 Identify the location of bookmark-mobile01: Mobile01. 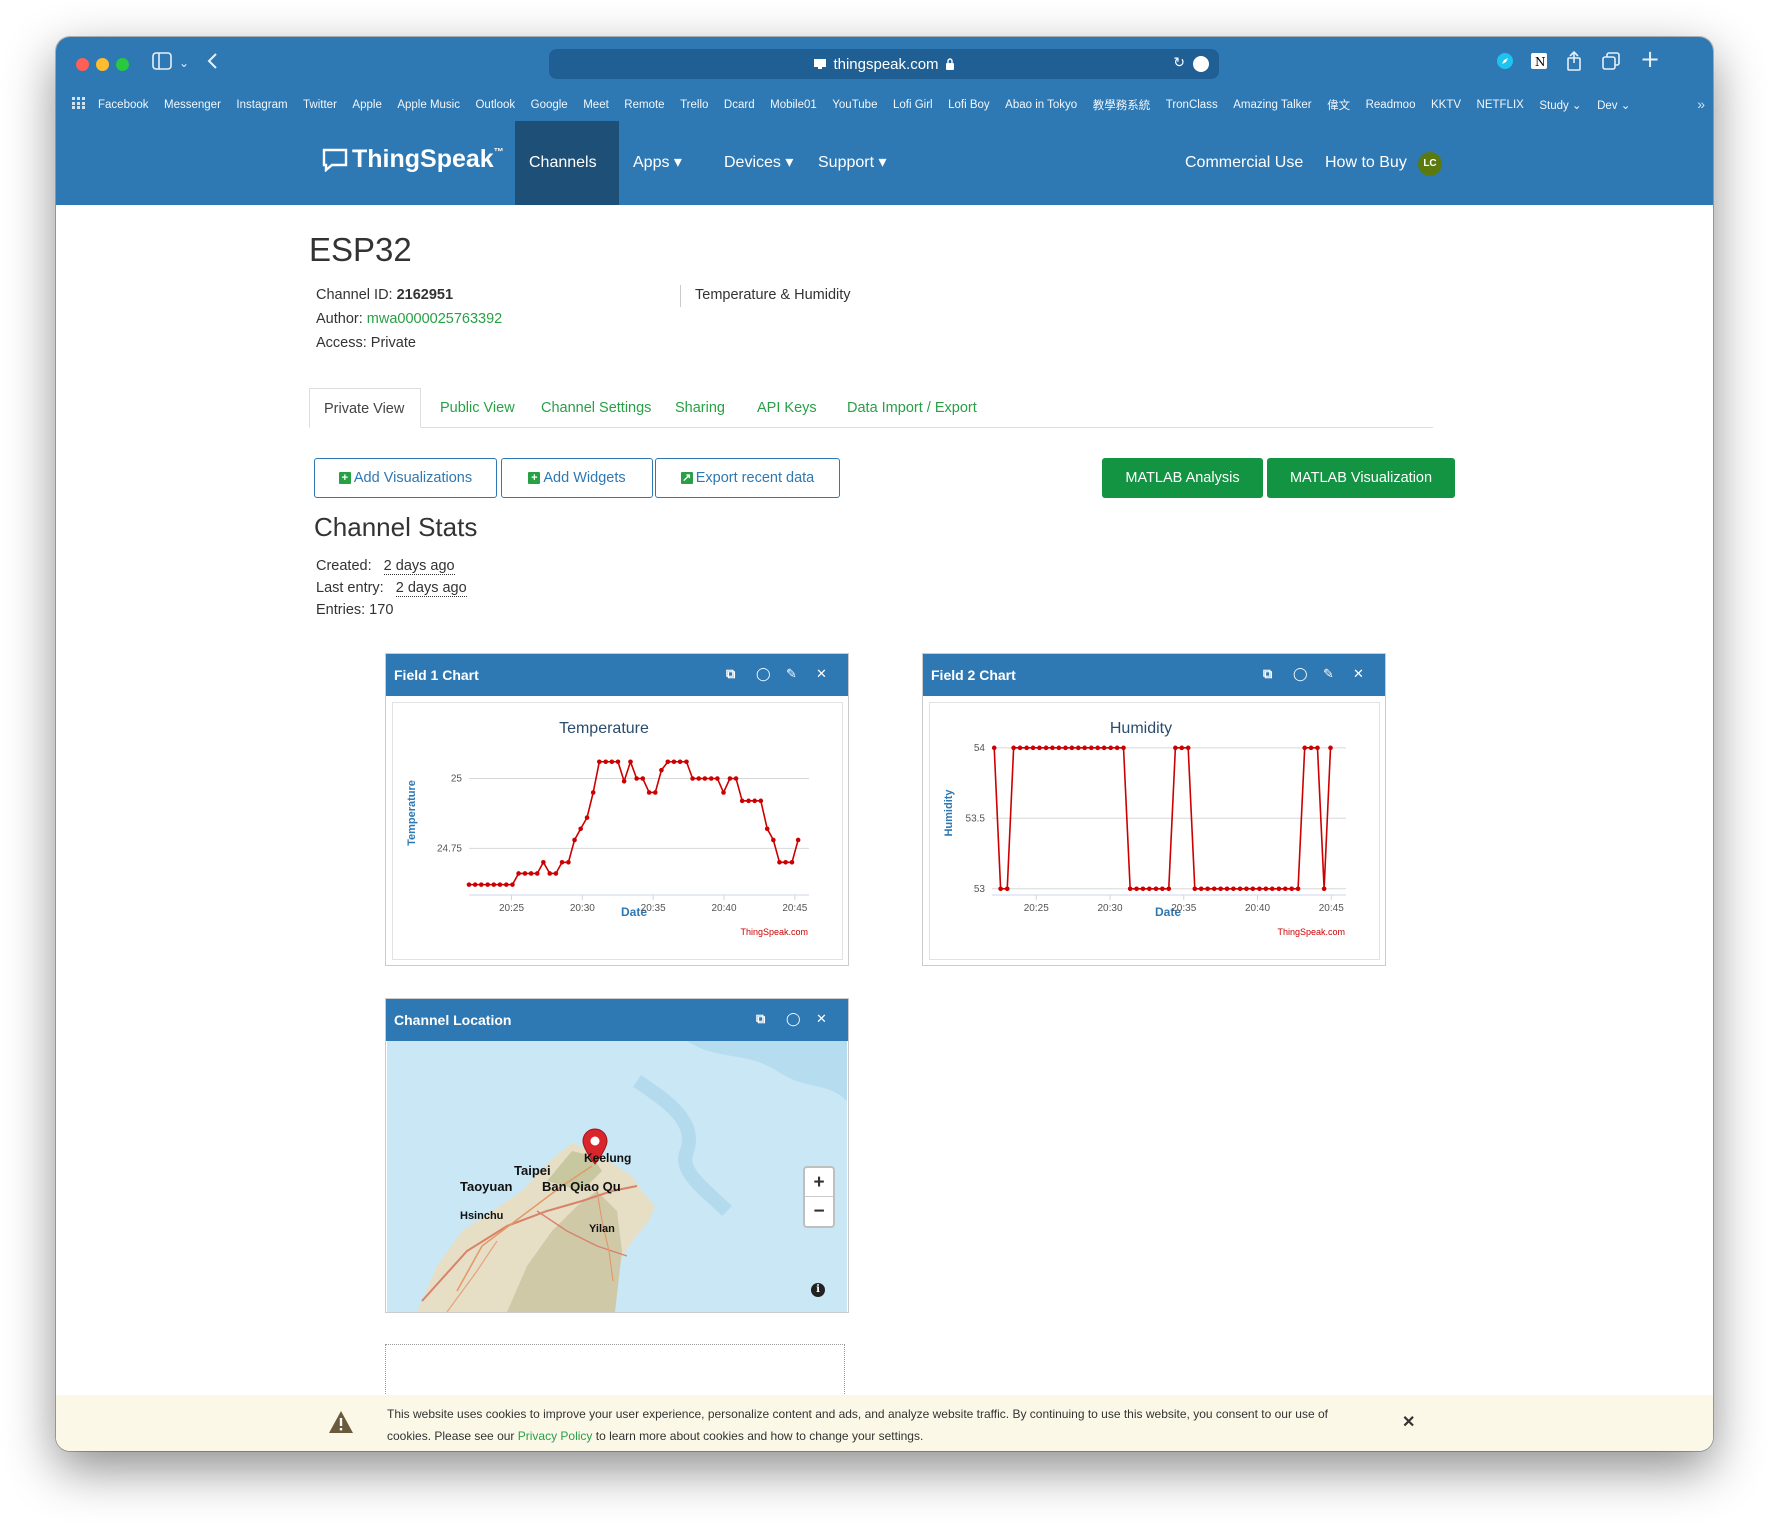
(793, 105).